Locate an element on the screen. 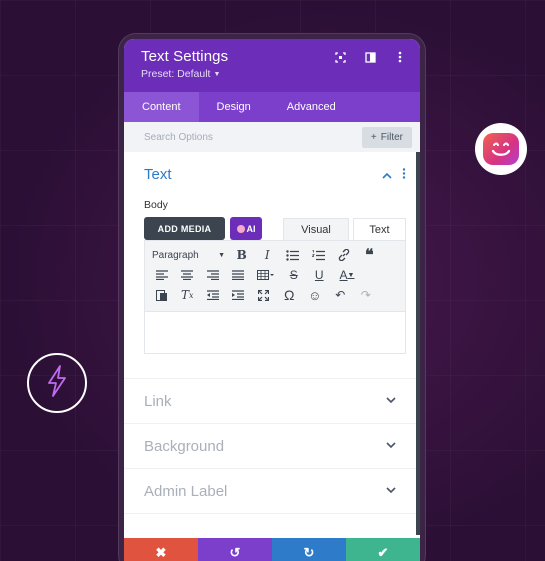  tab-text: Text is located at coordinates (379, 229).